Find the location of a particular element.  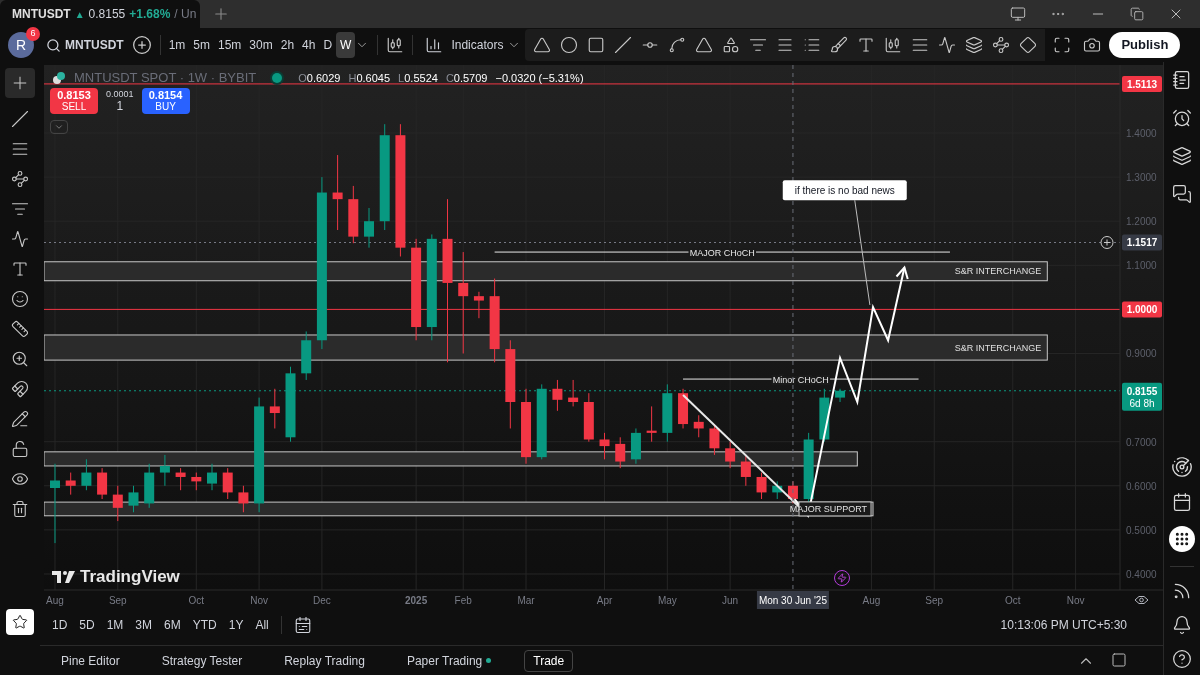

brush-icon is located at coordinates (839, 45).